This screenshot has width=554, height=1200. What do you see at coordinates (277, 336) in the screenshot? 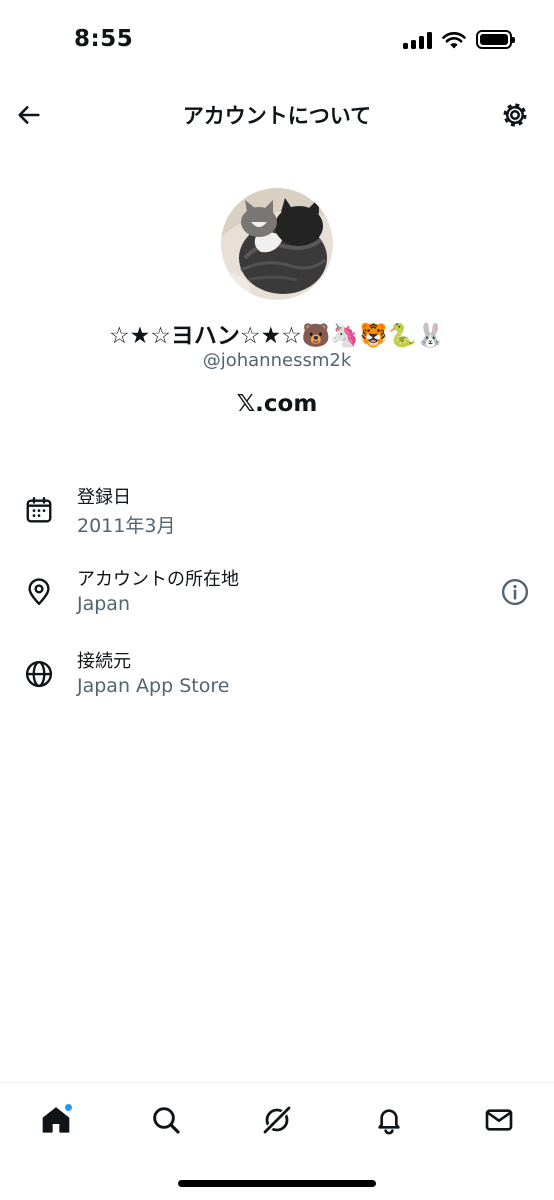
I see `display-name: ☆★☆ヨハン☆★☆🐻🦄🐯🐍🐰` at bounding box center [277, 336].